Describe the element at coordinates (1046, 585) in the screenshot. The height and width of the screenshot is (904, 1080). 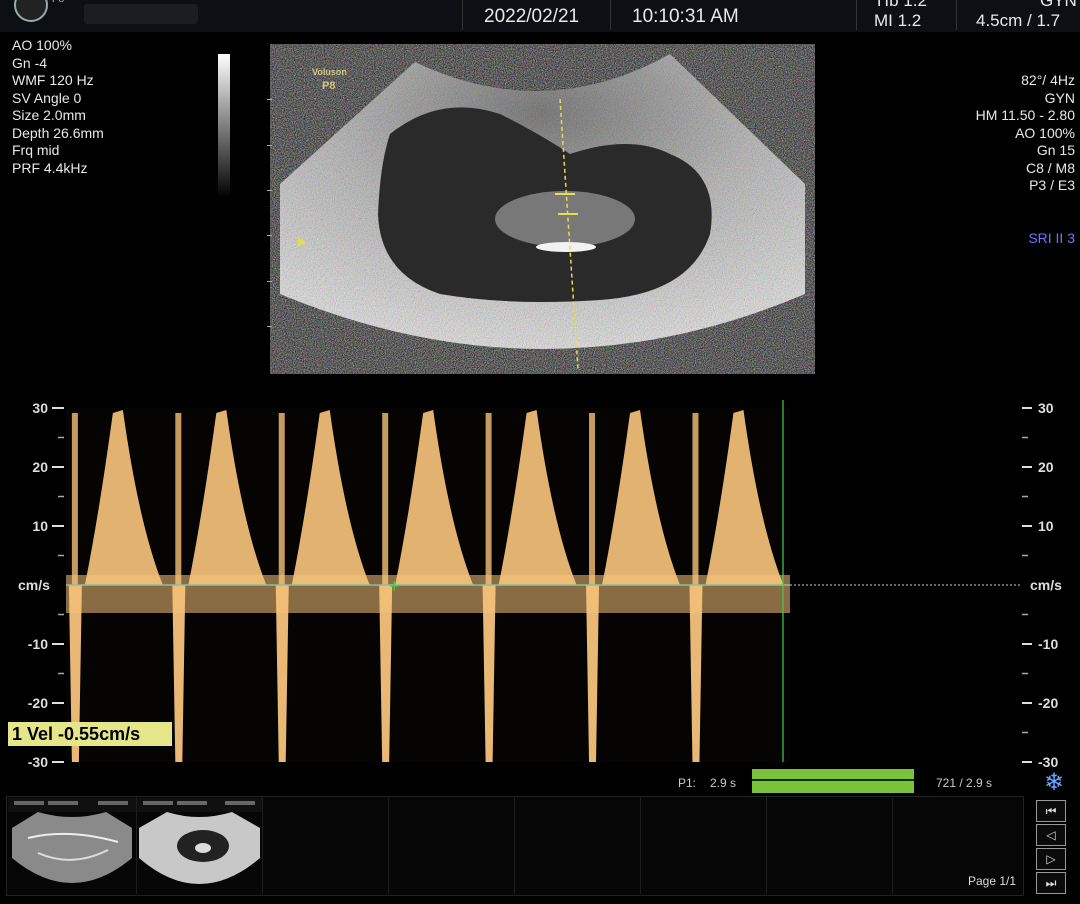
I see `right-unit-label: cm/s` at that location.